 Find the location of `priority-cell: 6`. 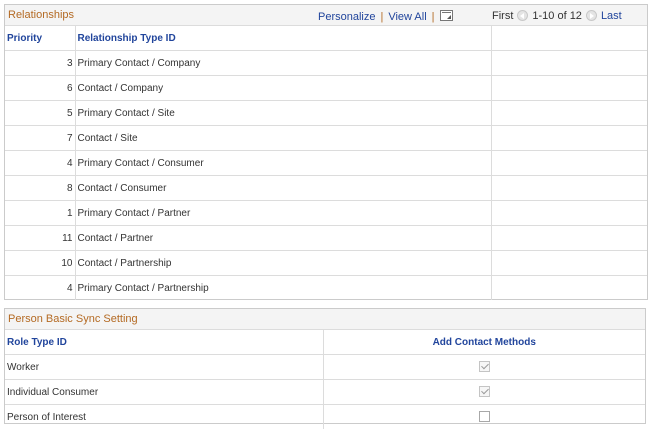

priority-cell: 6 is located at coordinates (40, 88).